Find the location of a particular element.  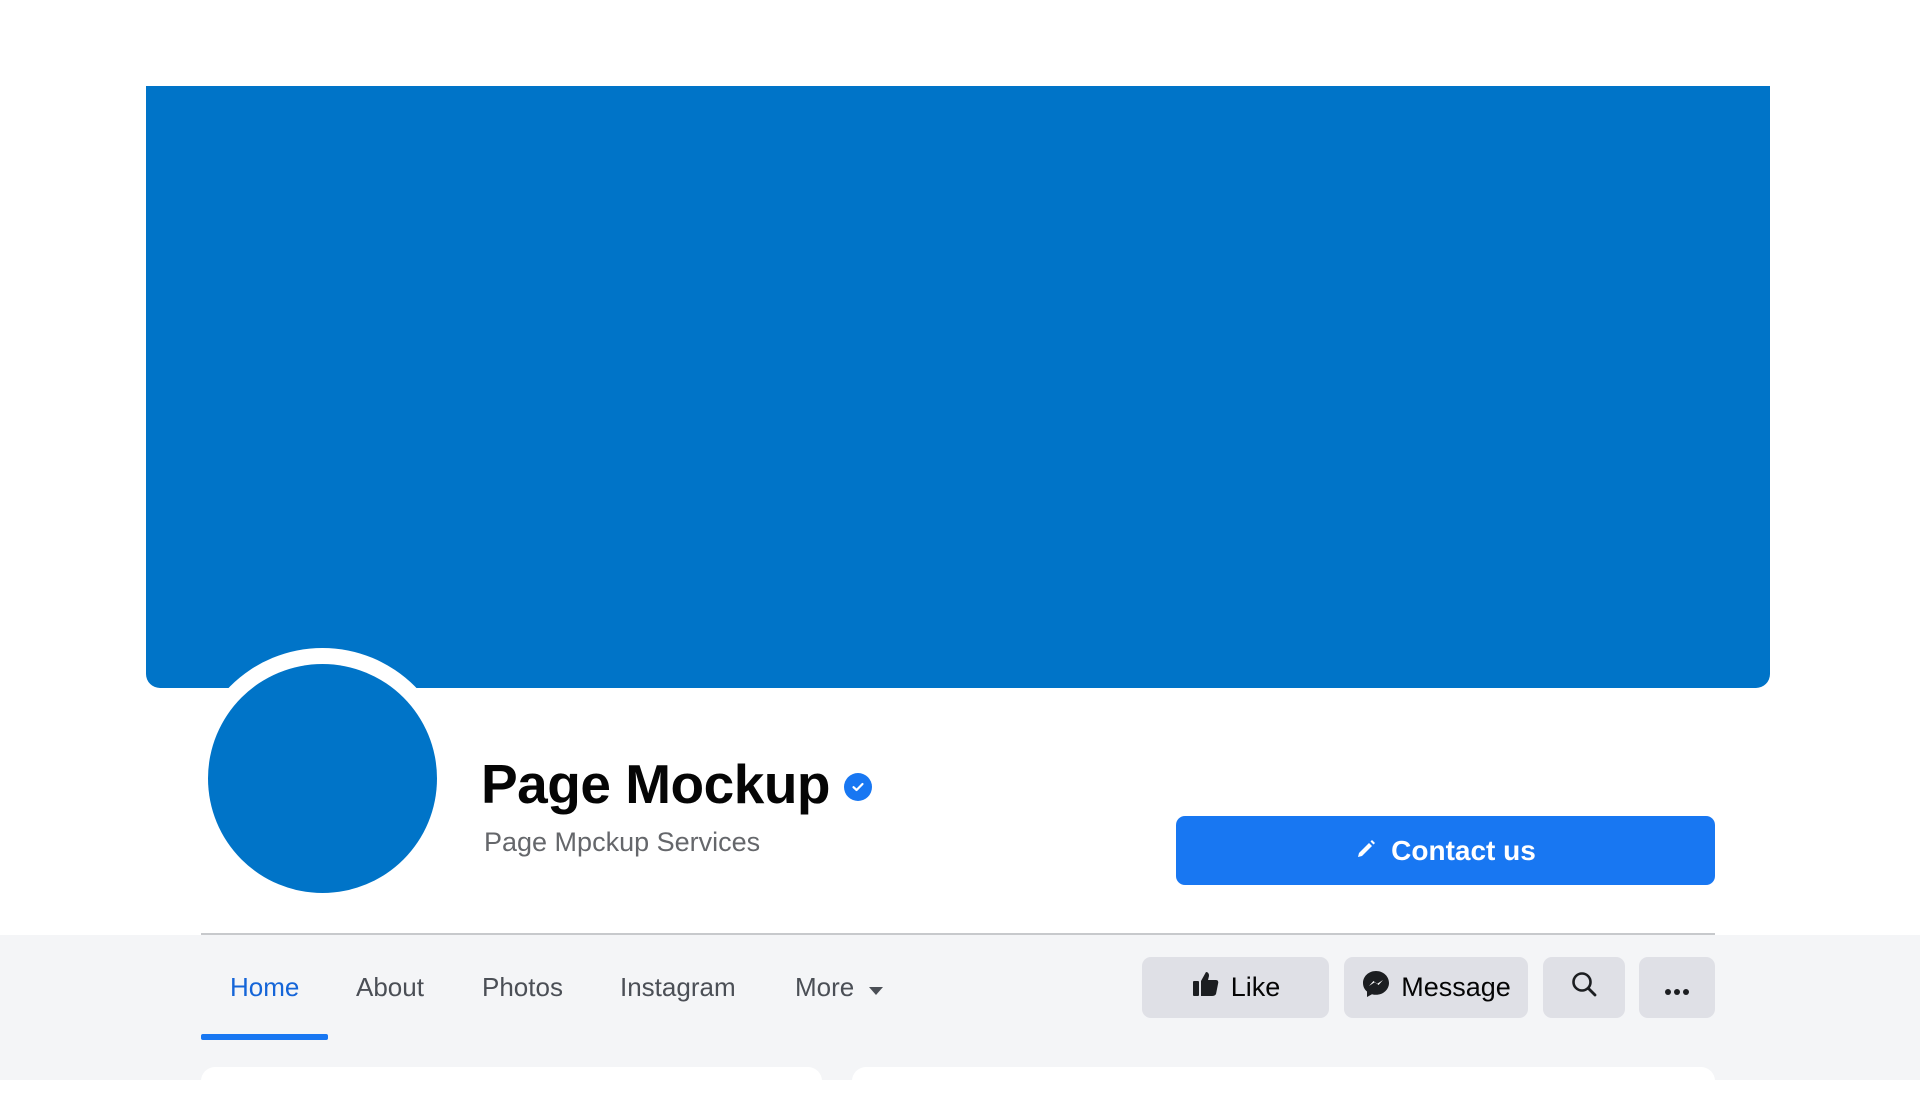

page-name: Page Mockup is located at coordinates (656, 784).